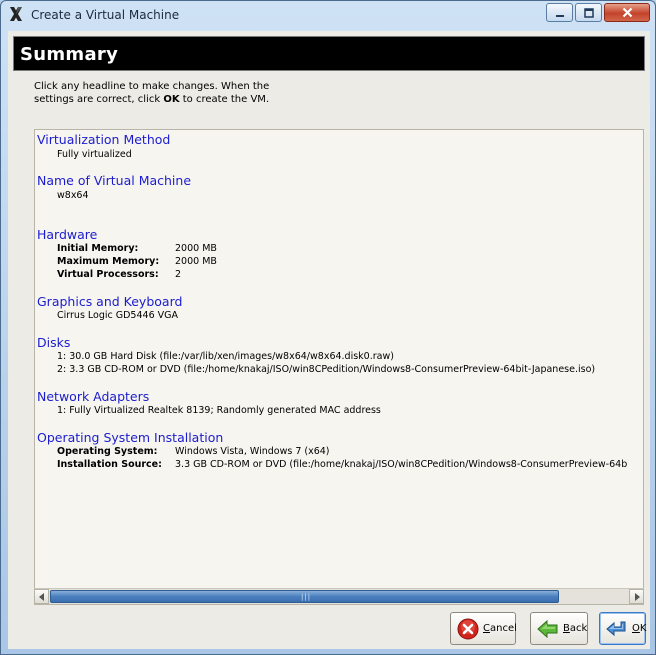  I want to click on instructions-post: to create the VM., so click(224, 99).